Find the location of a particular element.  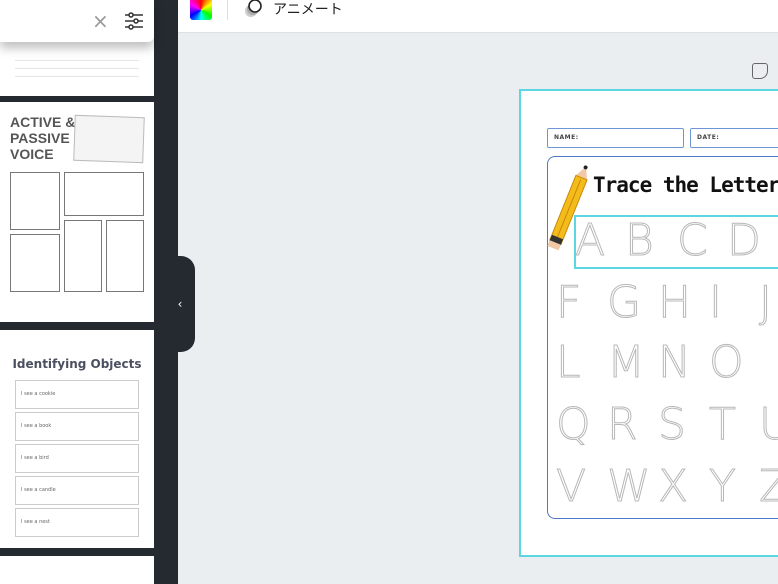

top-toolbar: アニメート is located at coordinates (478, 16).